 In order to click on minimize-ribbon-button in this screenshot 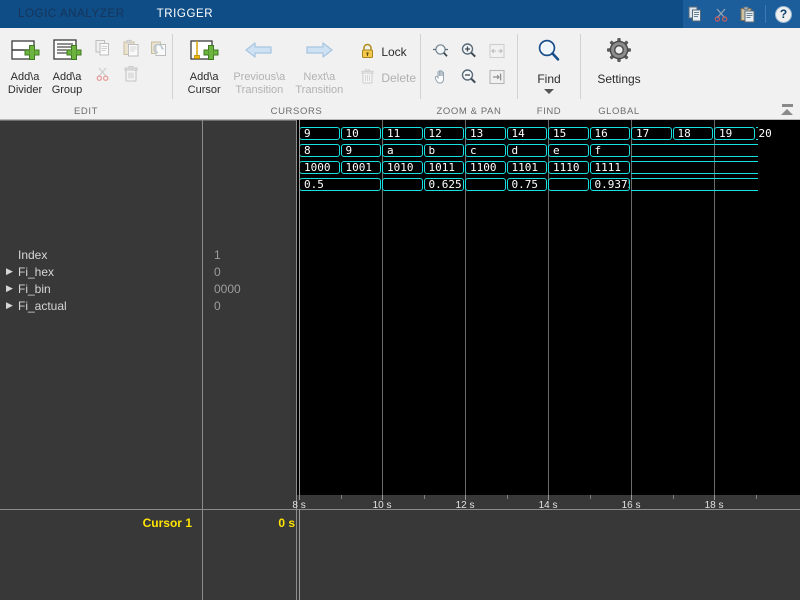, I will do `click(787, 109)`.